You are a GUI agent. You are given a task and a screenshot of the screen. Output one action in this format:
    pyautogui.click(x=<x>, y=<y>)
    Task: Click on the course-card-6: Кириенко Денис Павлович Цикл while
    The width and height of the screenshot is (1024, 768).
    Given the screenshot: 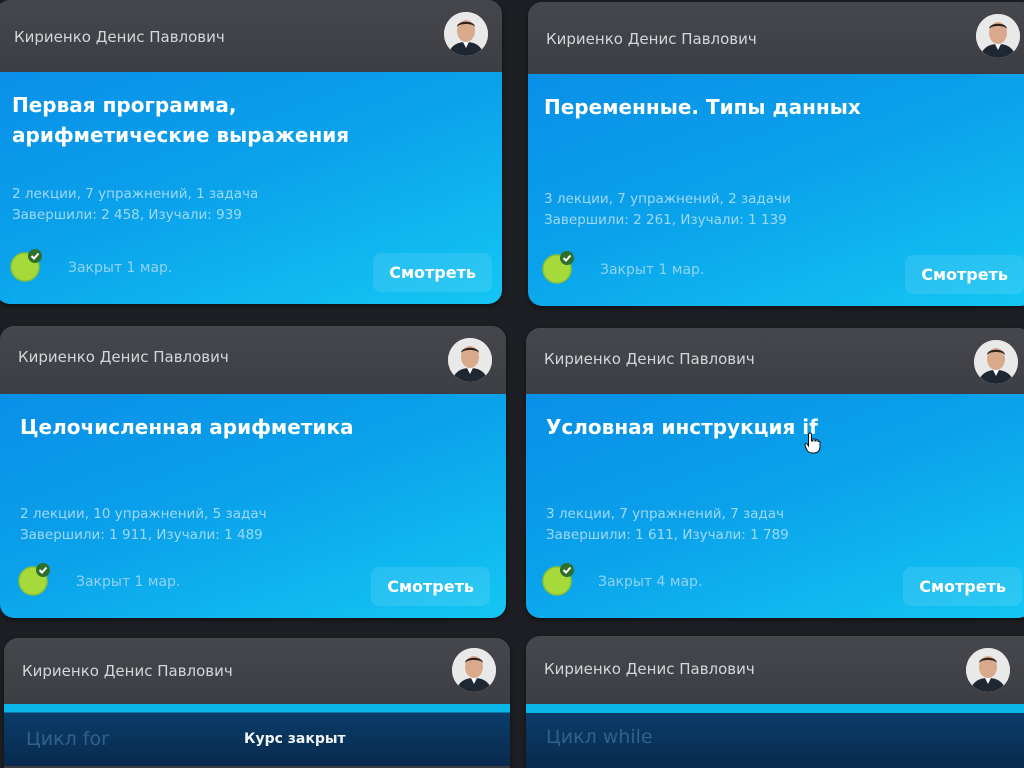 What is the action you would take?
    pyautogui.click(x=775, y=702)
    